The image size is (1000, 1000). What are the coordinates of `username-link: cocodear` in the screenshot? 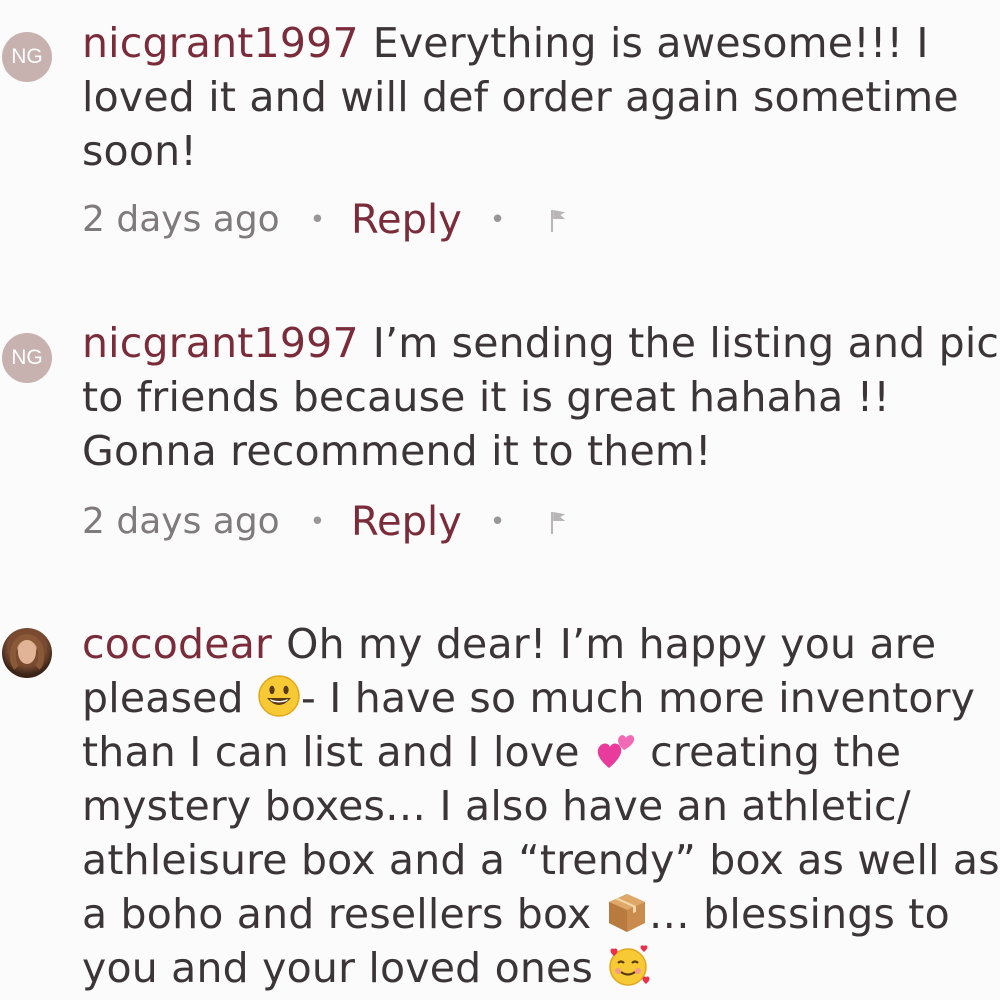 It's located at (177, 644).